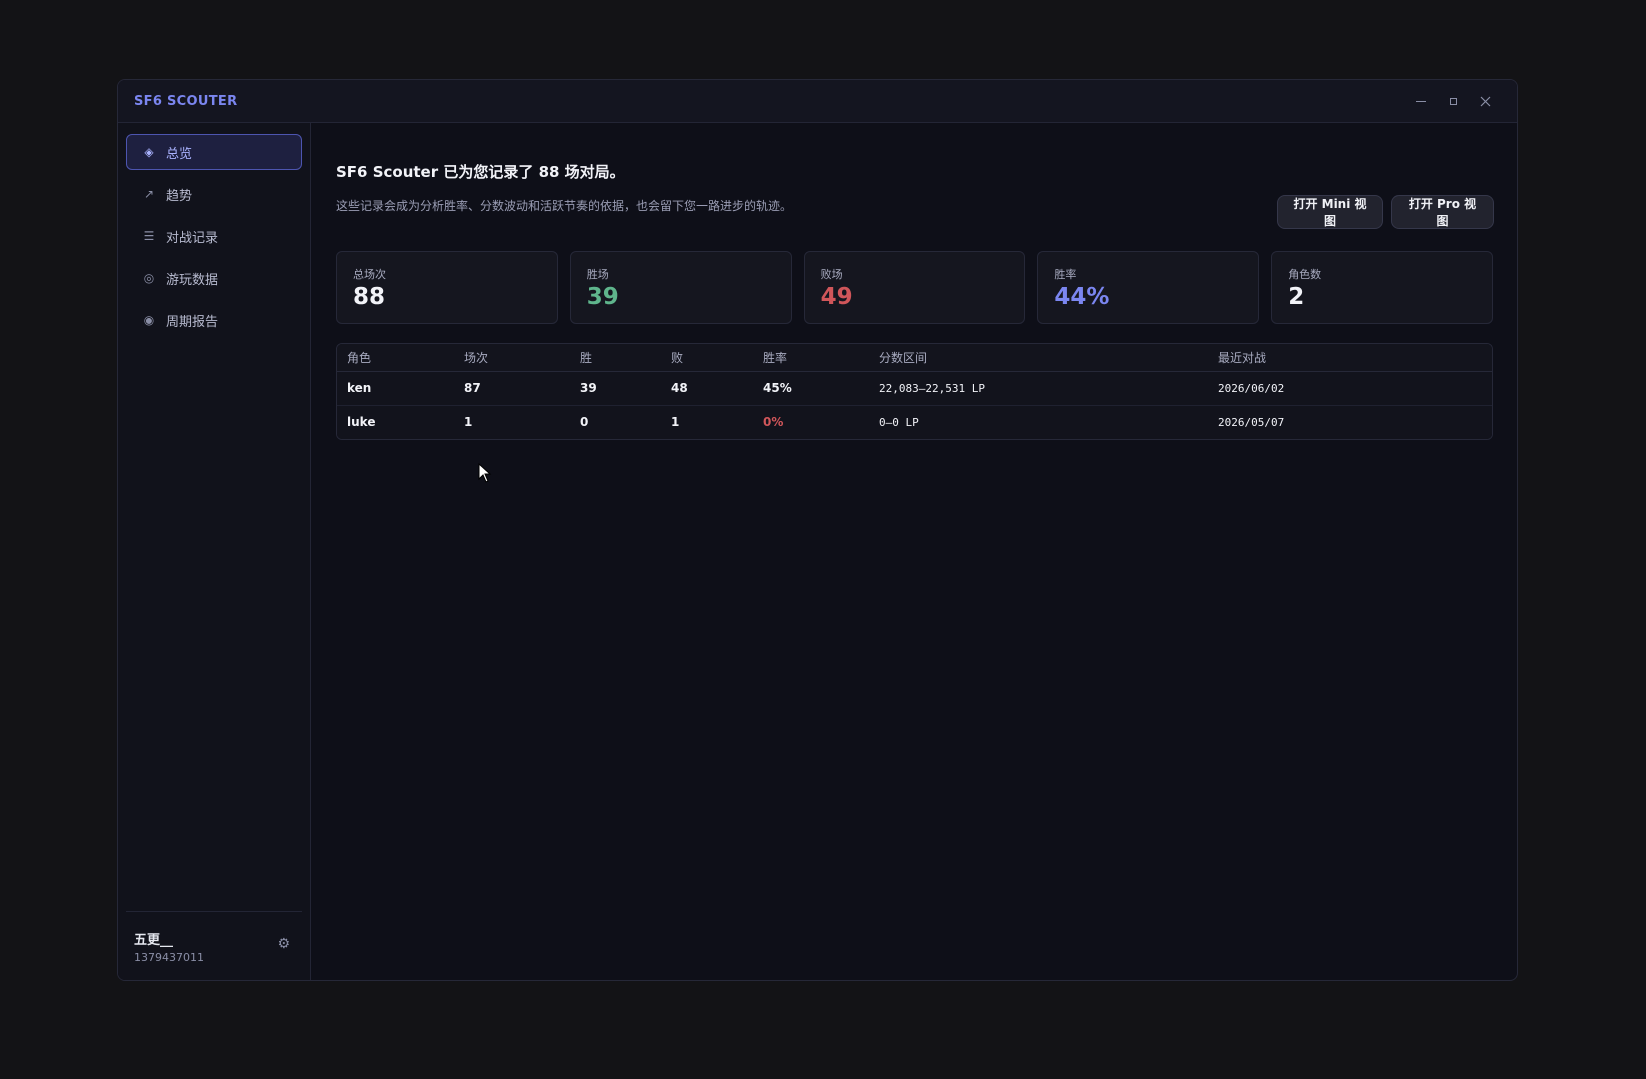 The image size is (1646, 1079). I want to click on stat-label: 角色数, so click(1305, 274).